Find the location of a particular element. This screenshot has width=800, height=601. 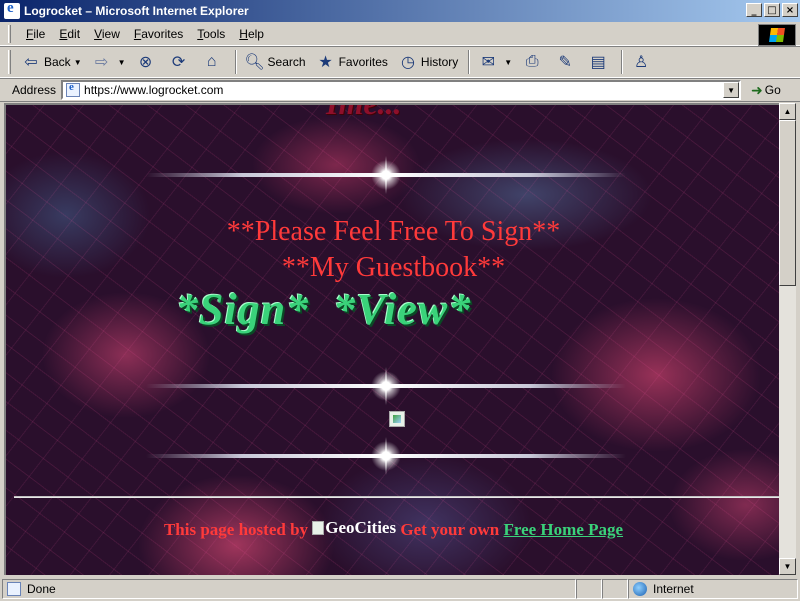

favorites-star-icon: ★ is located at coordinates (325, 62).